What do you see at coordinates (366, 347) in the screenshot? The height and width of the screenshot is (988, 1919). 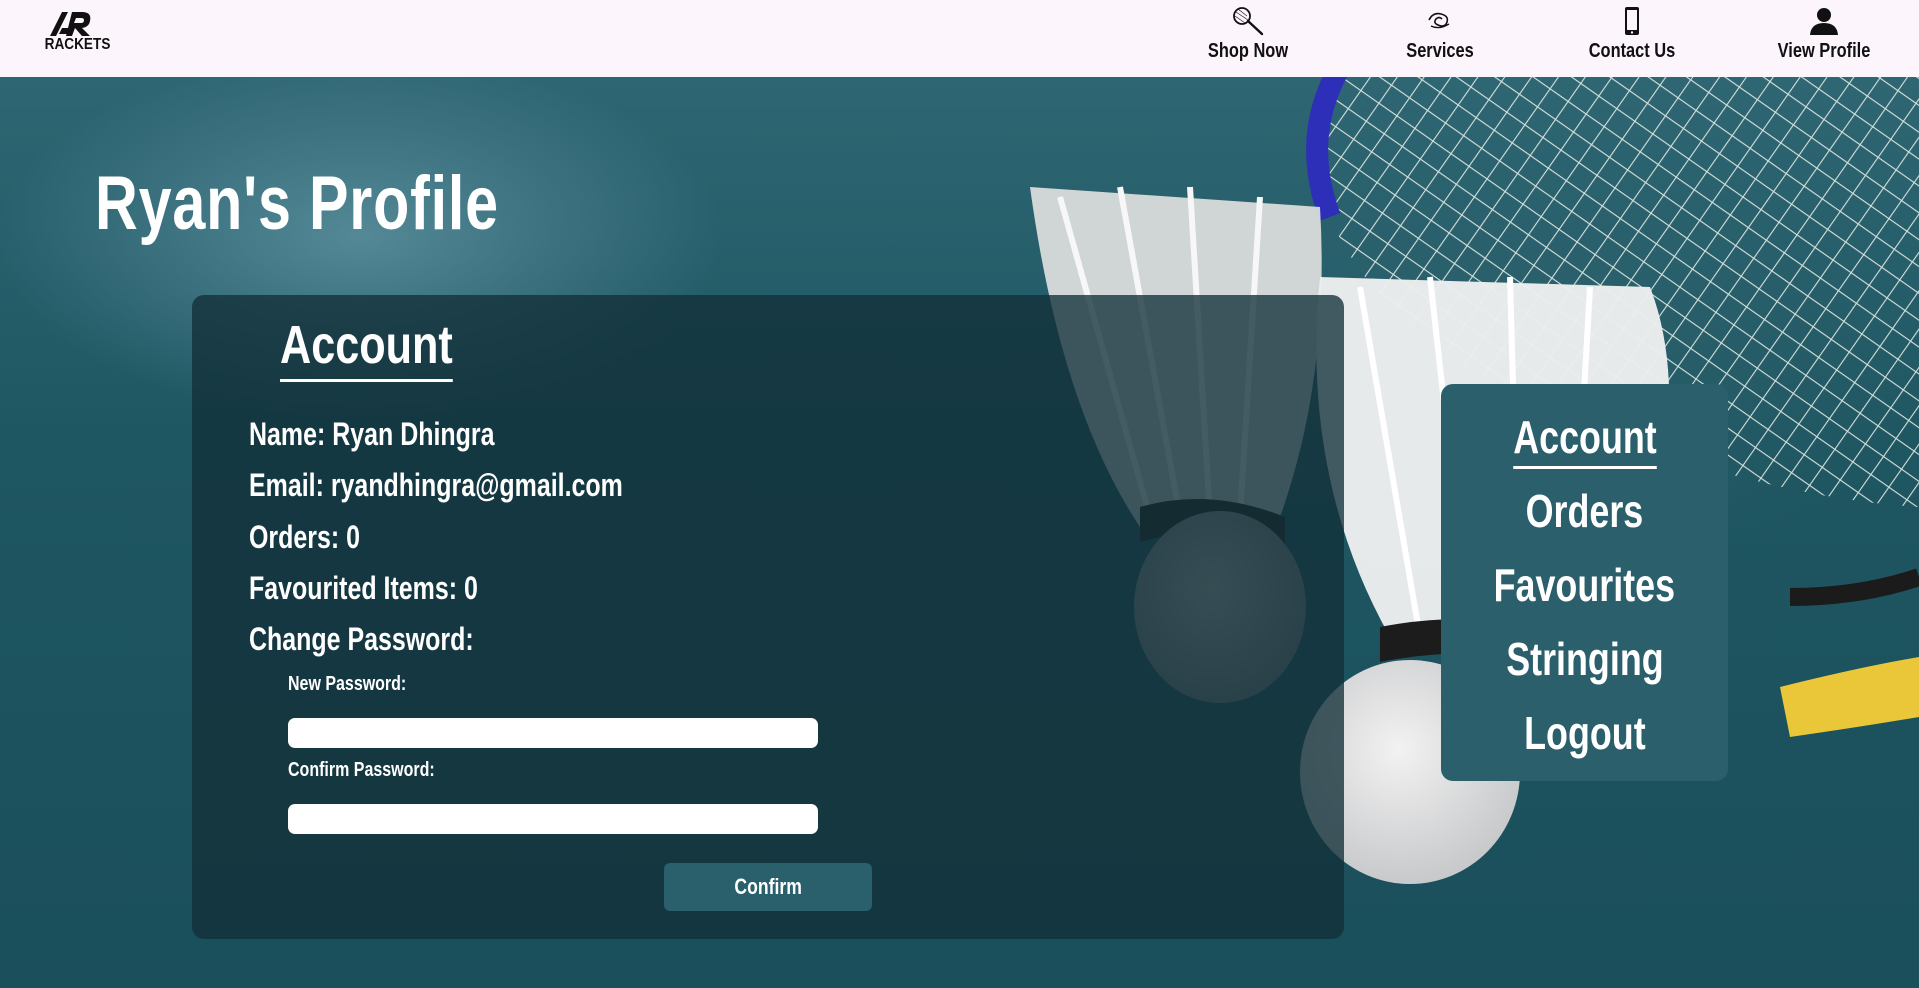 I see `account-heading: Account` at bounding box center [366, 347].